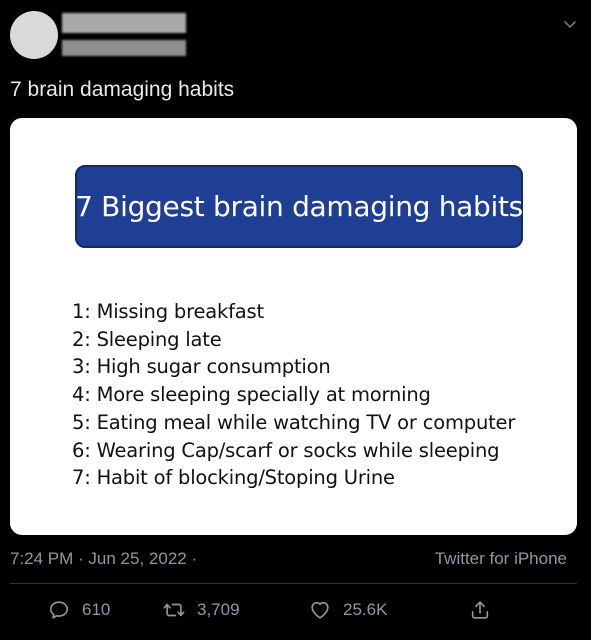  Describe the element at coordinates (295, 35) in the screenshot. I see `tweet-header` at that location.